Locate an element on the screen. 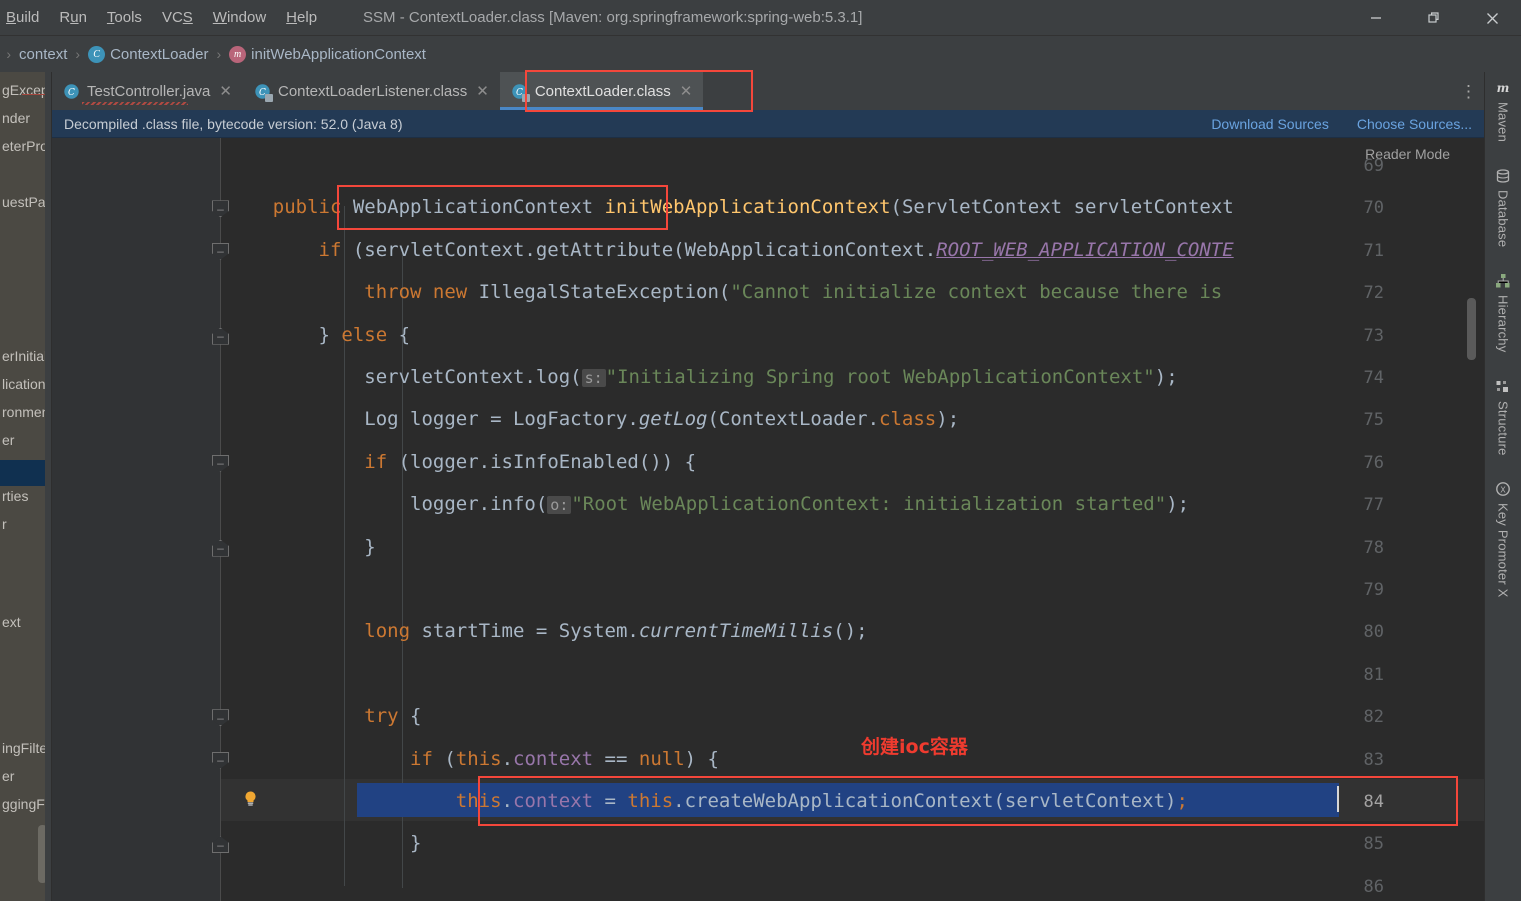 The image size is (1521, 901). editor-gutter is located at coordinates (136, 519).